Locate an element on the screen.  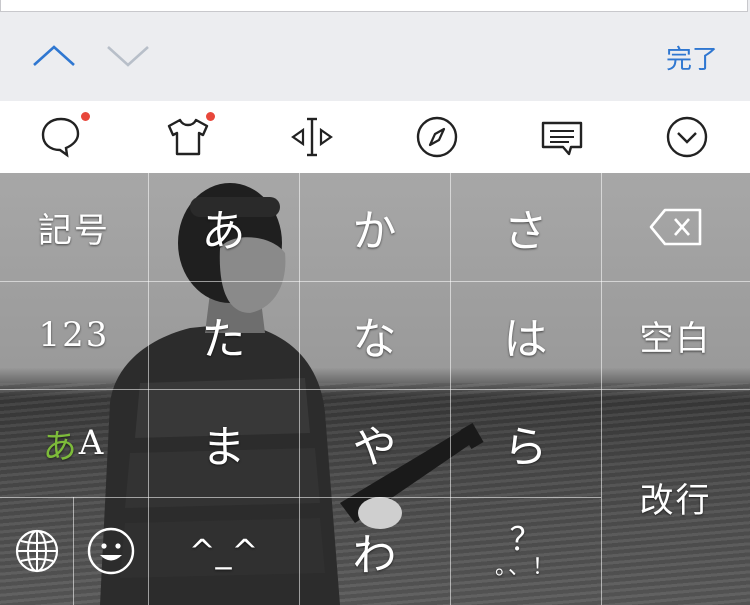
emoji-key is located at coordinates (110, 551).